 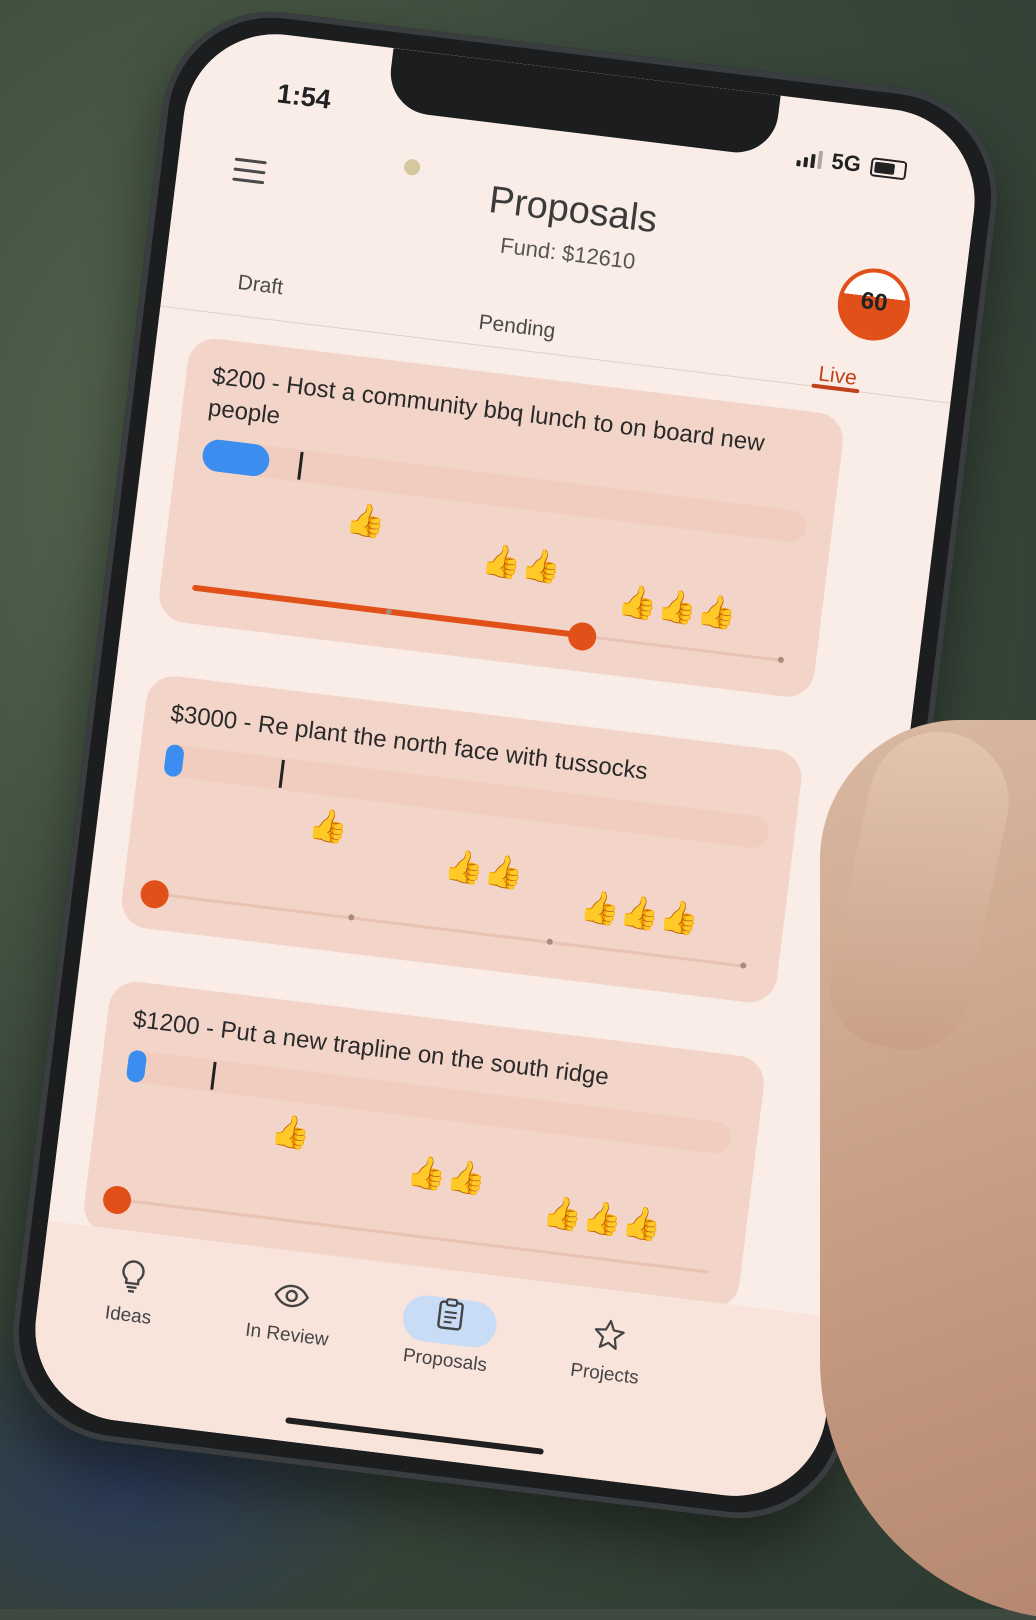 What do you see at coordinates (609, 1338) in the screenshot?
I see `star-icon` at bounding box center [609, 1338].